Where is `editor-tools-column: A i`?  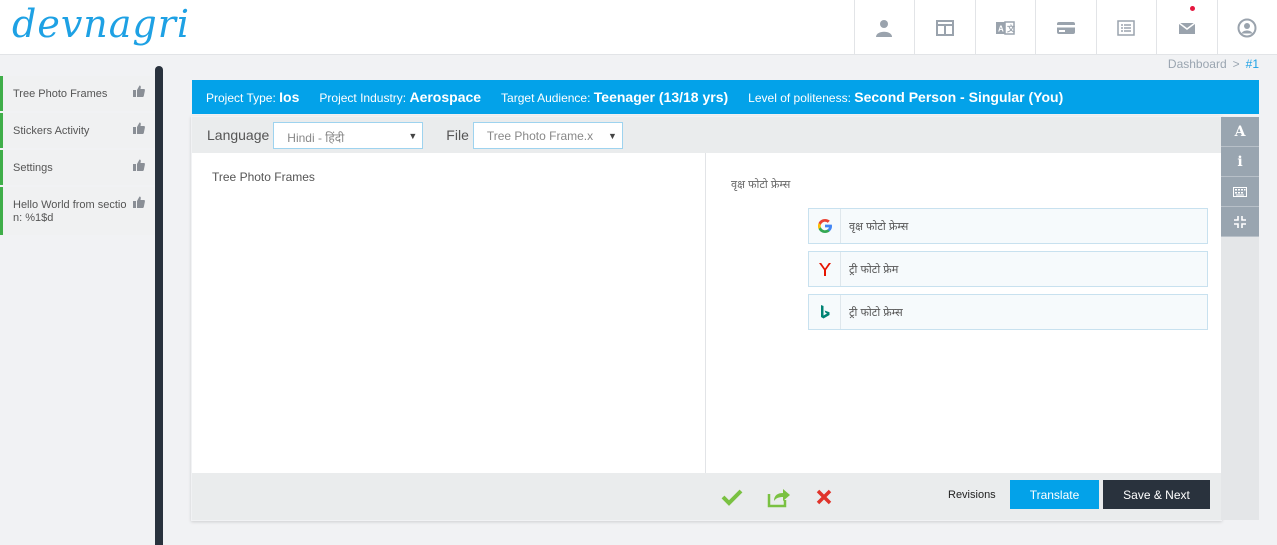 editor-tools-column: A i is located at coordinates (1240, 318).